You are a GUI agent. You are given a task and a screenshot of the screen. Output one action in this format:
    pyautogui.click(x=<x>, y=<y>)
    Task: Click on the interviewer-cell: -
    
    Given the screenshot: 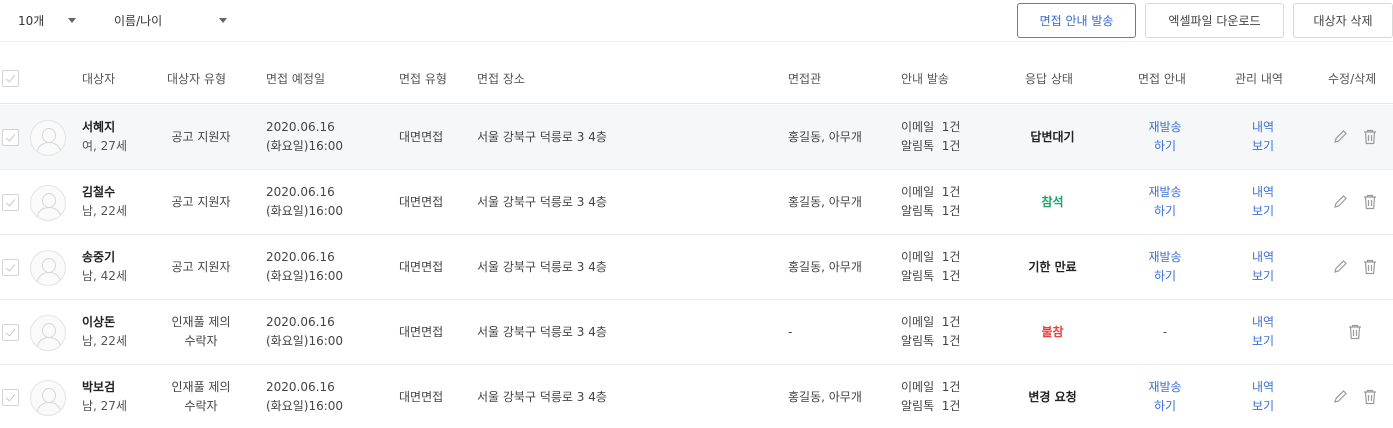 What is the action you would take?
    pyautogui.click(x=790, y=332)
    